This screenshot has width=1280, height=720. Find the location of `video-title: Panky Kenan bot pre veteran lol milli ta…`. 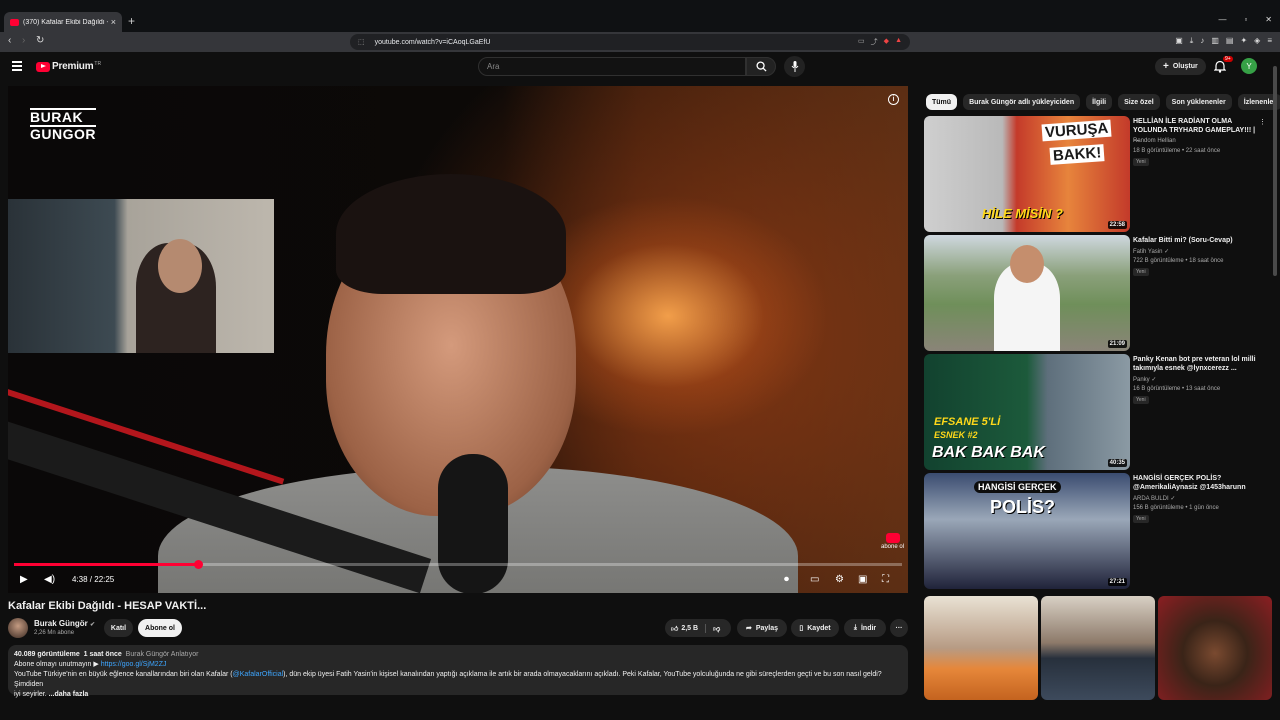

video-title: Panky Kenan bot pre veteran lol milli ta… is located at coordinates (1195, 364).